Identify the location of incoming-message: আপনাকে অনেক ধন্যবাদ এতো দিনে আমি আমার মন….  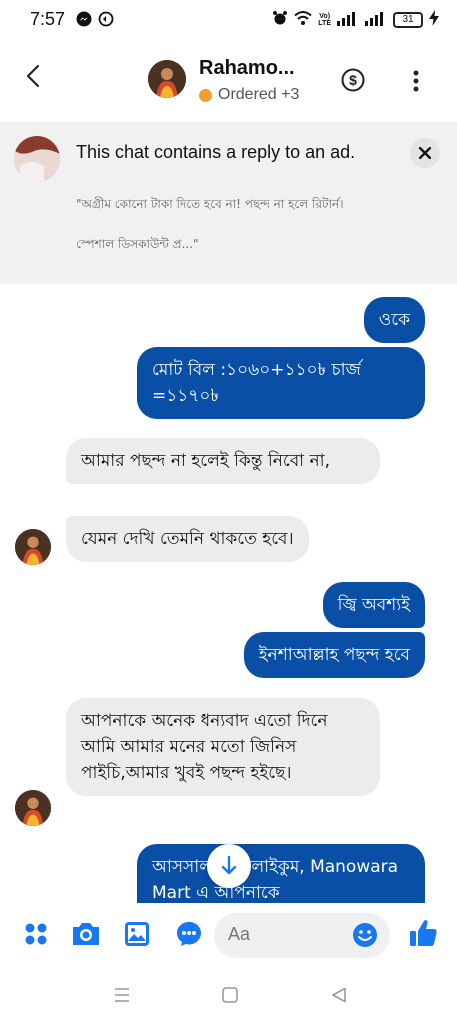
(223, 747).